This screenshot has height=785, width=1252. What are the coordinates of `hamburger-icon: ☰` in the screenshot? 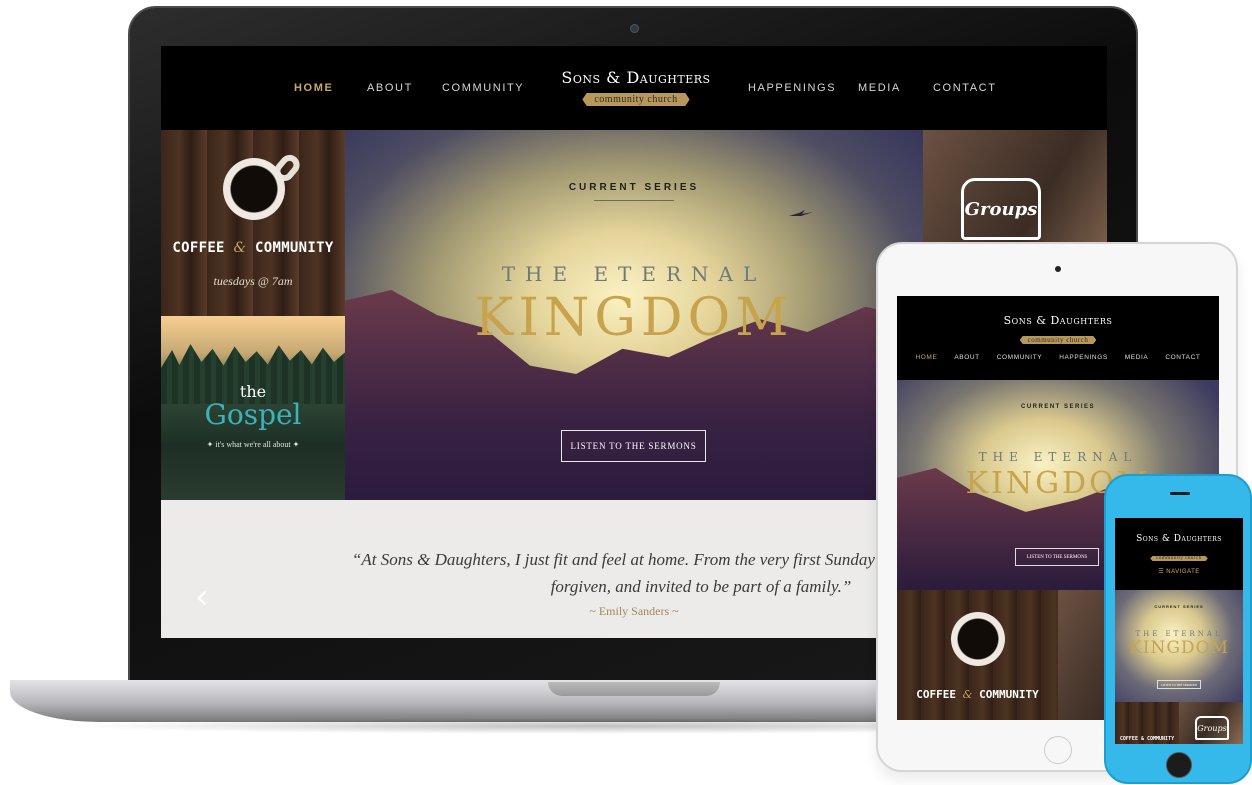 It's located at (1161, 572).